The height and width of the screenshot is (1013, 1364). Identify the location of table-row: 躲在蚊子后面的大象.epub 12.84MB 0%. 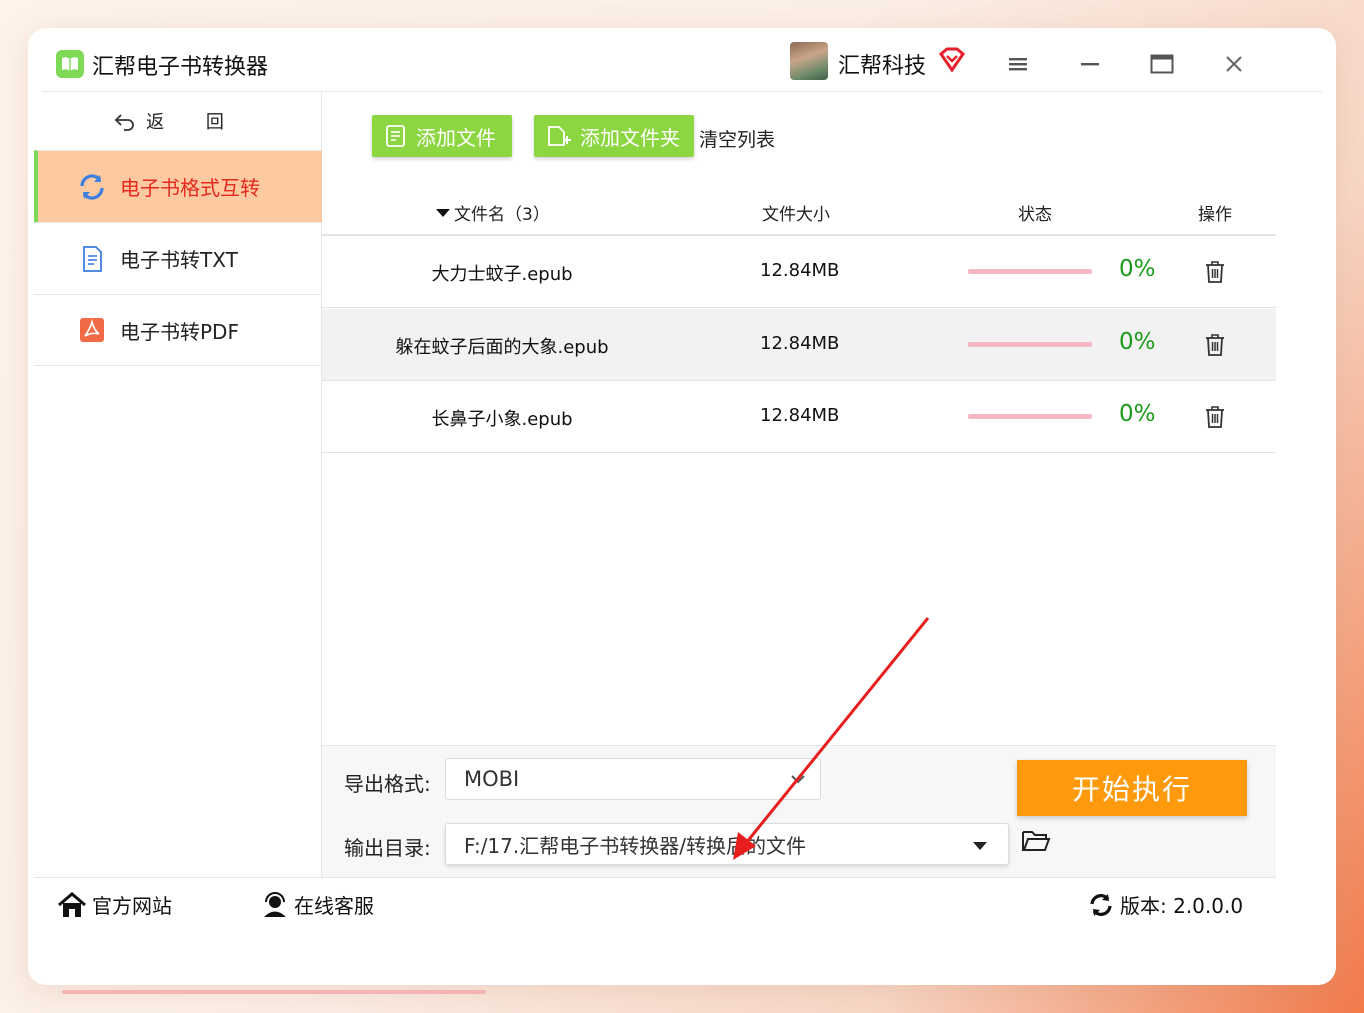
(799, 345).